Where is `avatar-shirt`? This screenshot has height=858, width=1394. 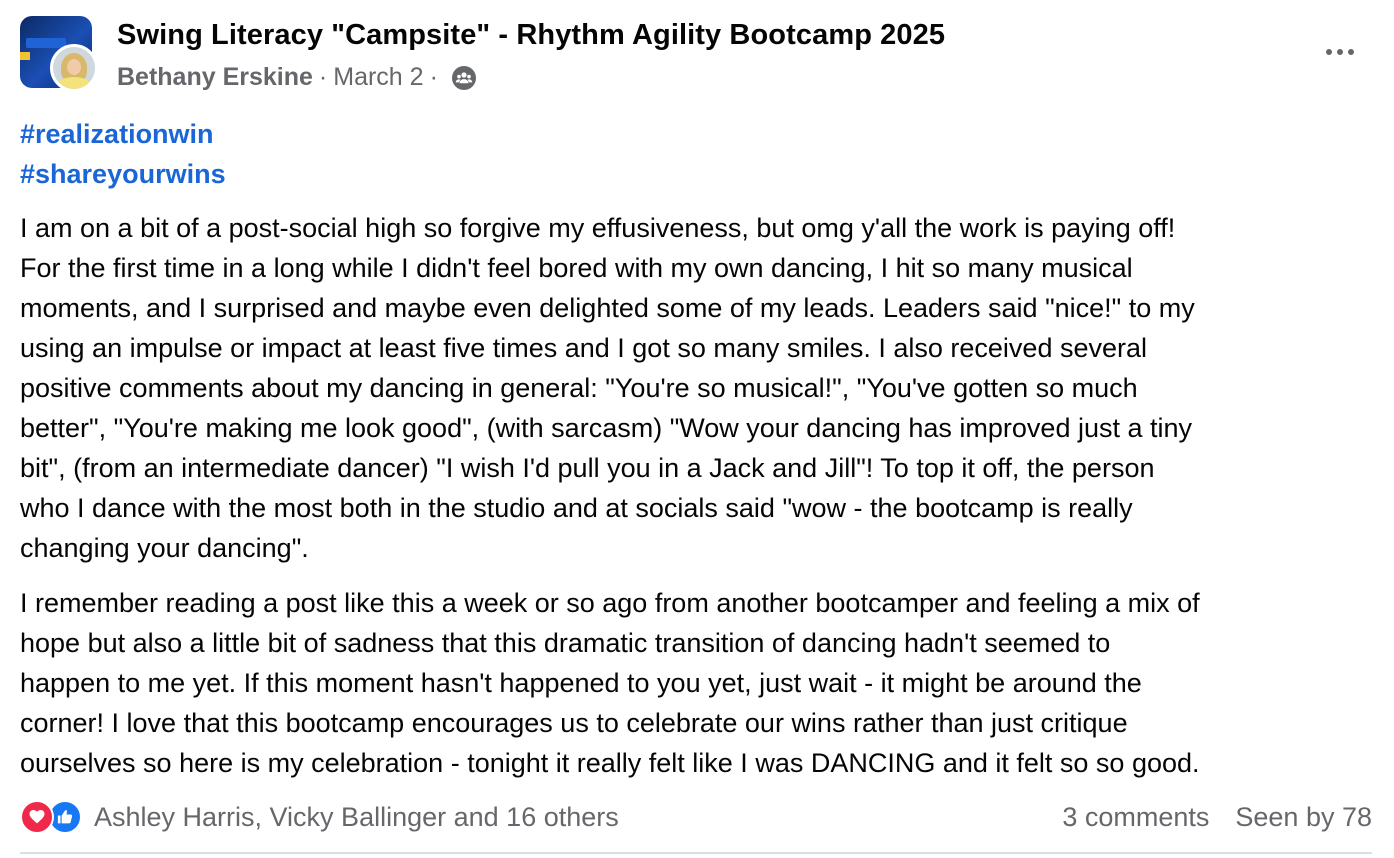
avatar-shirt is located at coordinates (74, 83).